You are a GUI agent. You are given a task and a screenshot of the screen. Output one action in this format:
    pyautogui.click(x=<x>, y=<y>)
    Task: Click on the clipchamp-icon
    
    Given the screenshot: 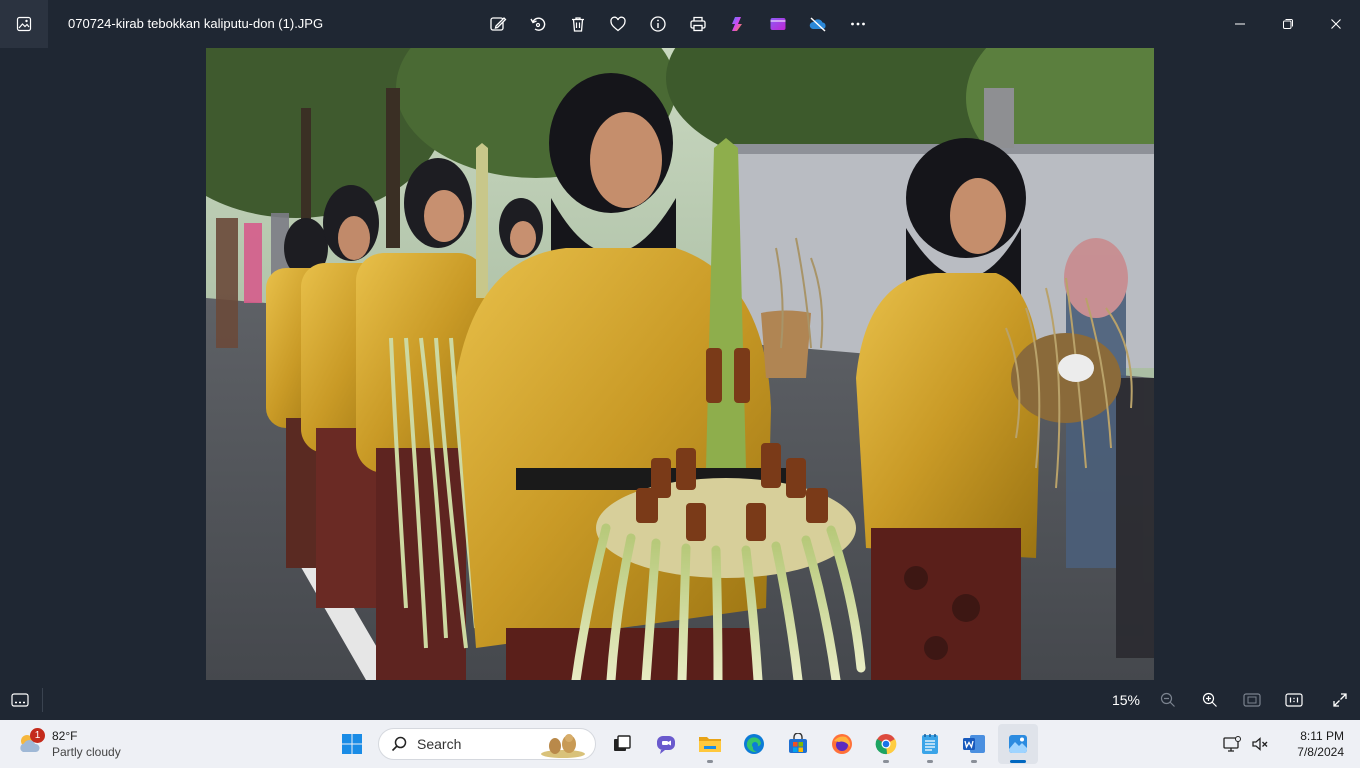 What is the action you would take?
    pyautogui.click(x=778, y=24)
    